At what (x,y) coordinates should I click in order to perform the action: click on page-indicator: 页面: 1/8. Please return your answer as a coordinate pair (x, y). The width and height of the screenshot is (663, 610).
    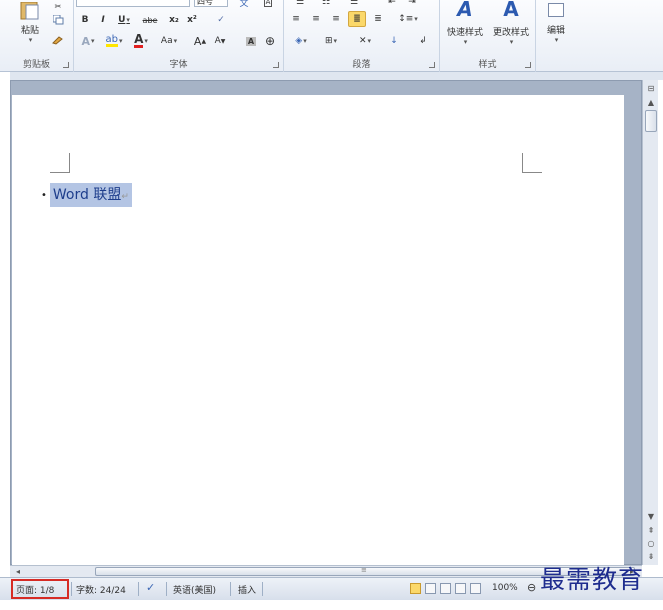
    Looking at the image, I should click on (35, 589).